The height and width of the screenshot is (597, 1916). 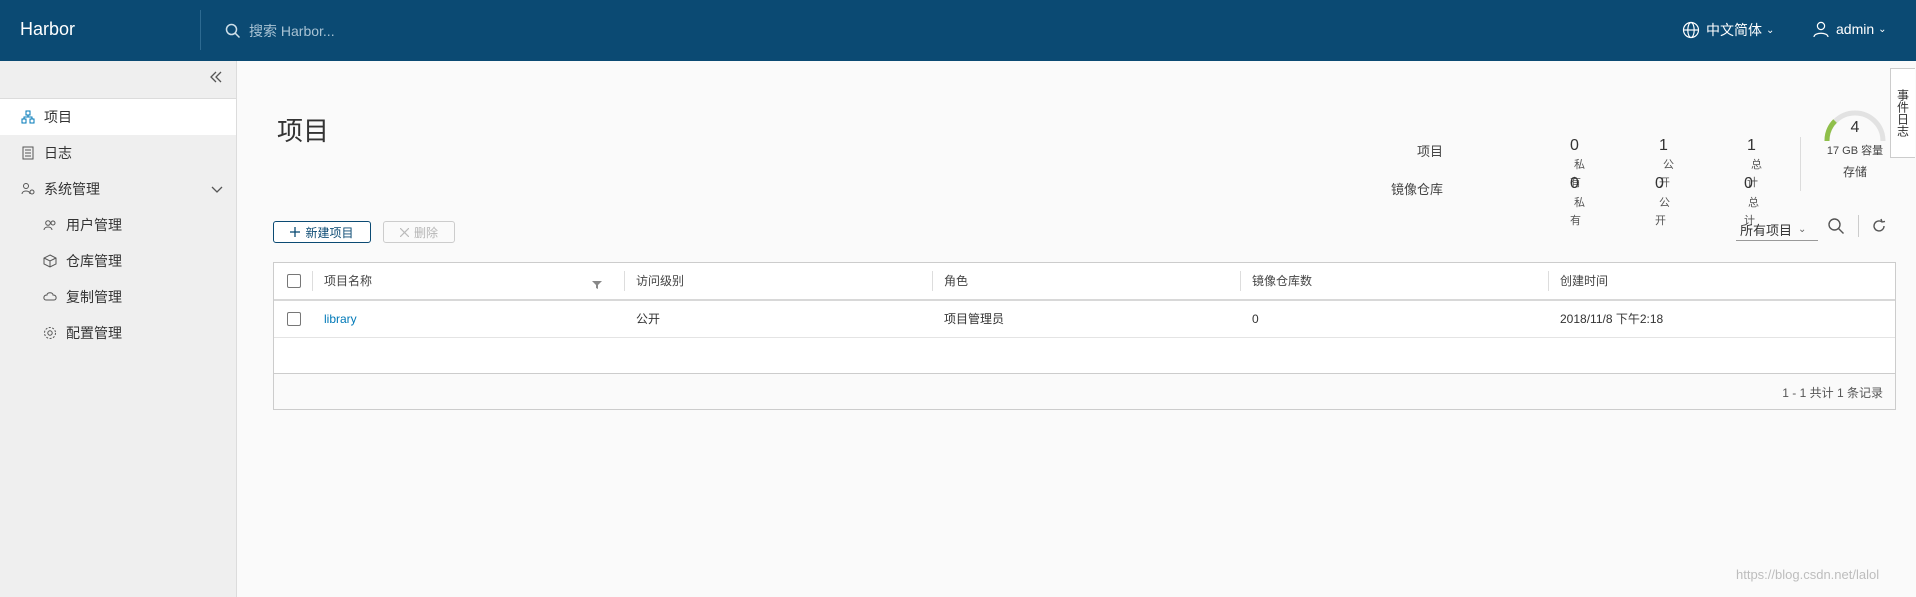 I want to click on project-name-link: library, so click(x=464, y=319).